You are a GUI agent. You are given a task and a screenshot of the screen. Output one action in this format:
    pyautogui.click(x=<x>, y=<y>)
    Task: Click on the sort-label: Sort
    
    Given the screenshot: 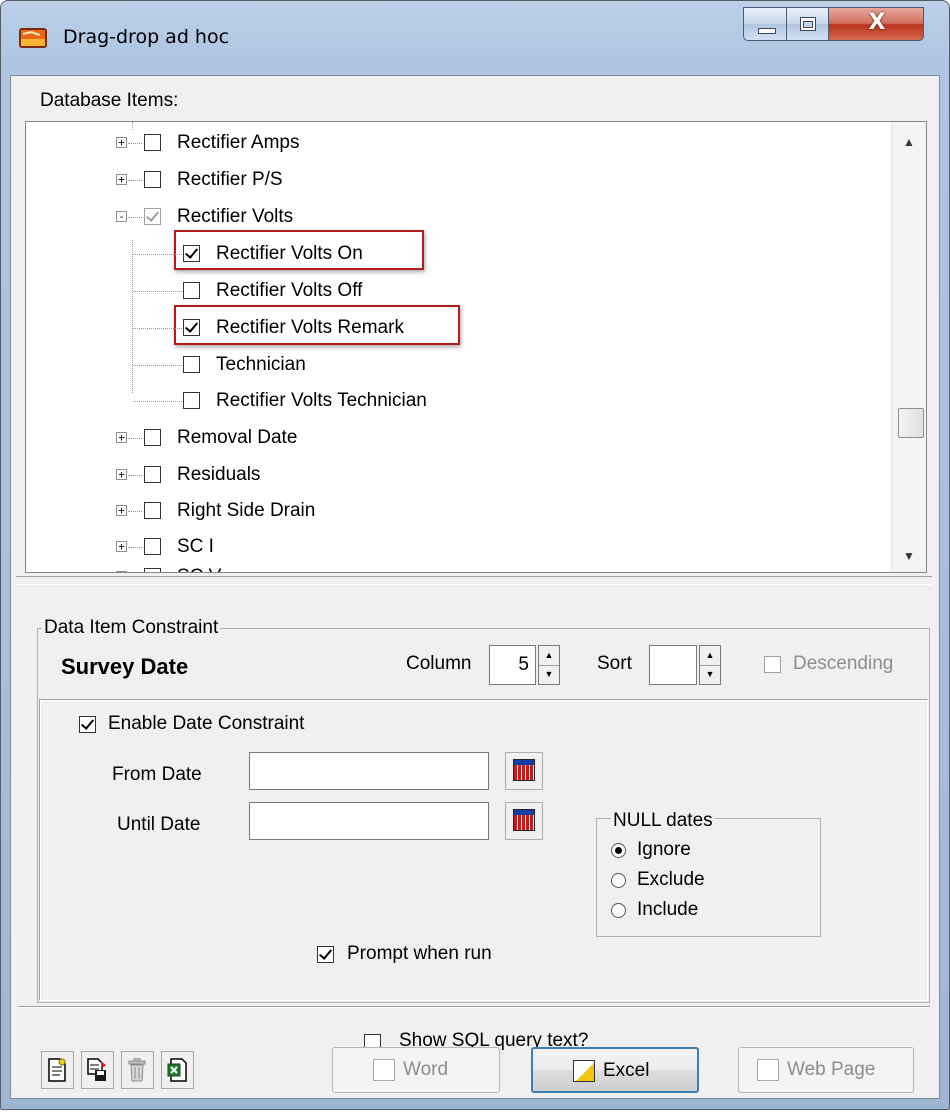 What is the action you would take?
    pyautogui.click(x=614, y=663)
    